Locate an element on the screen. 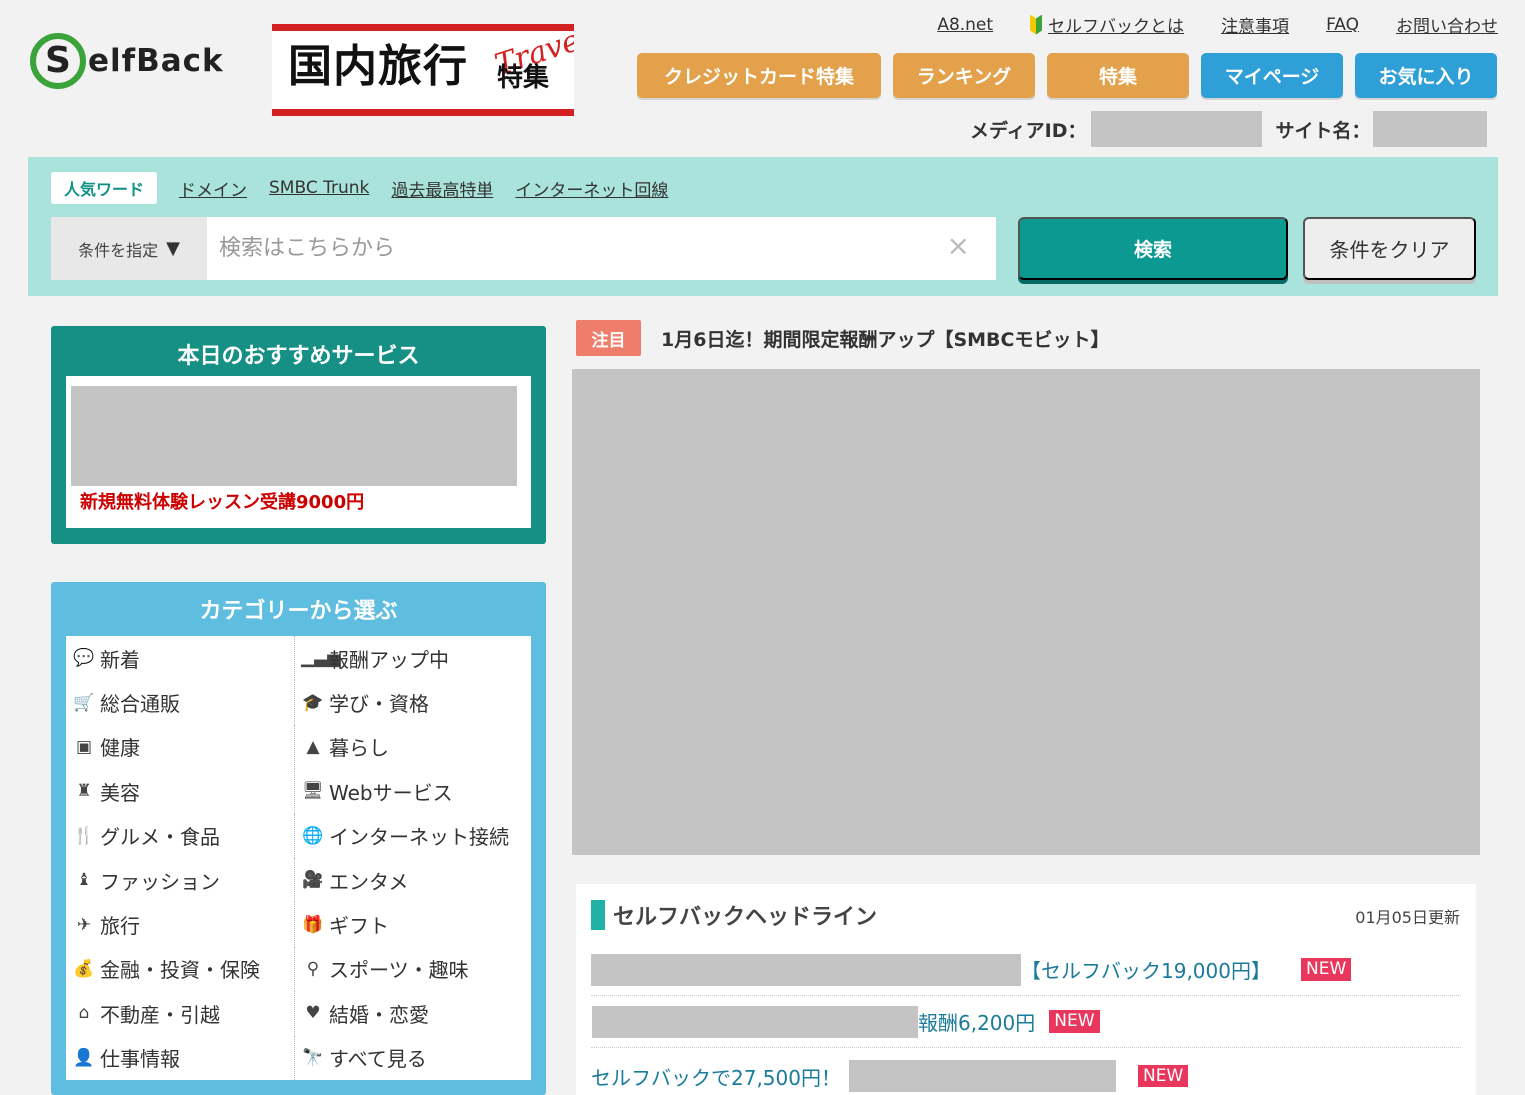  top-link-contact: お問い合わせ is located at coordinates (1447, 24).